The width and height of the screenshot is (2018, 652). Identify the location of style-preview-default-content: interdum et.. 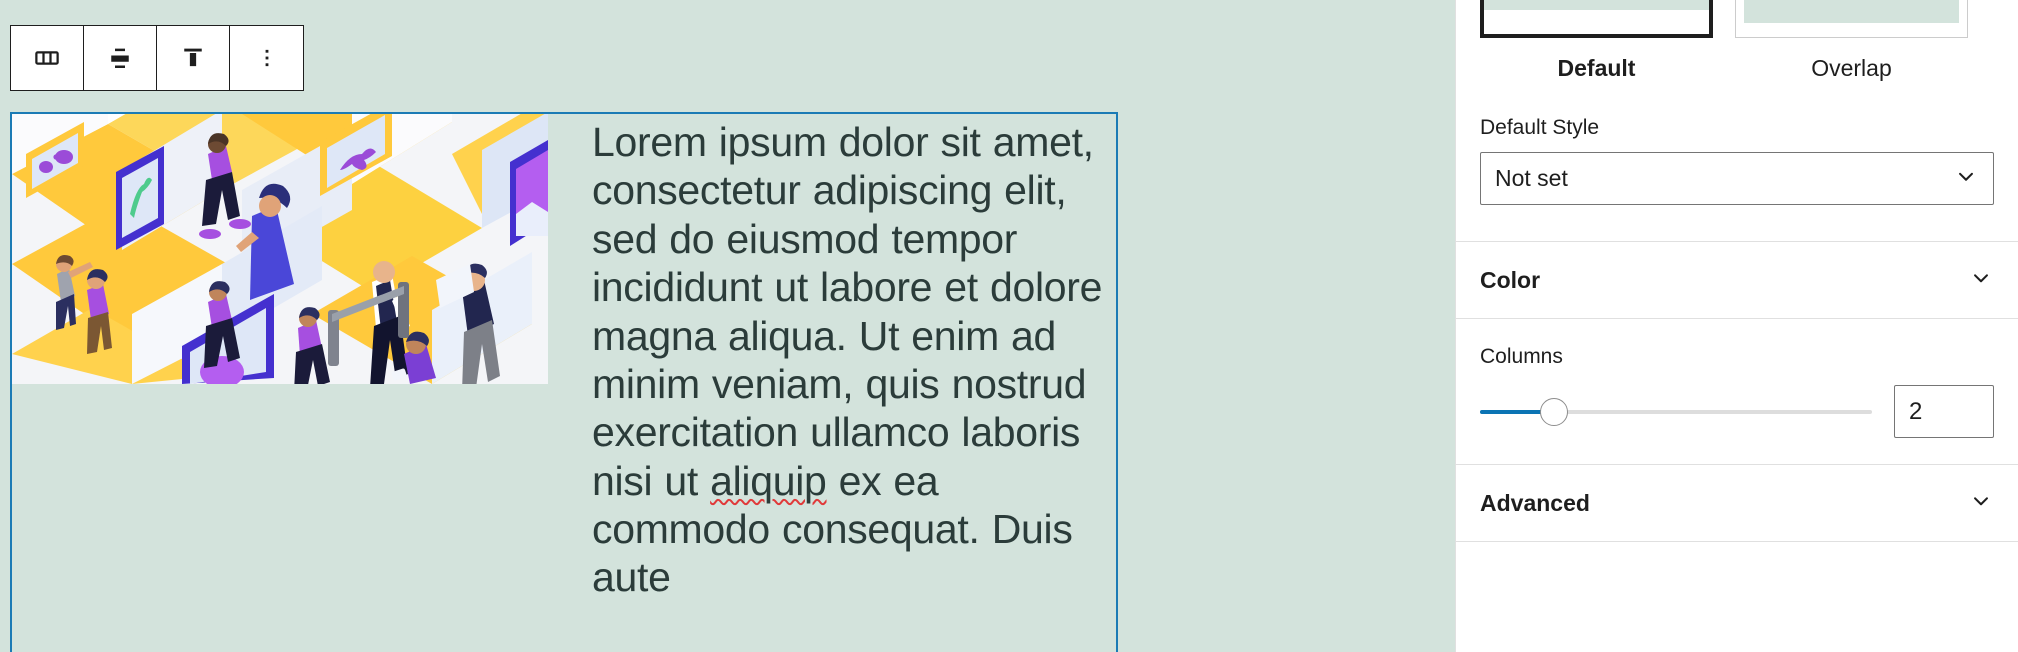
(1596, 5).